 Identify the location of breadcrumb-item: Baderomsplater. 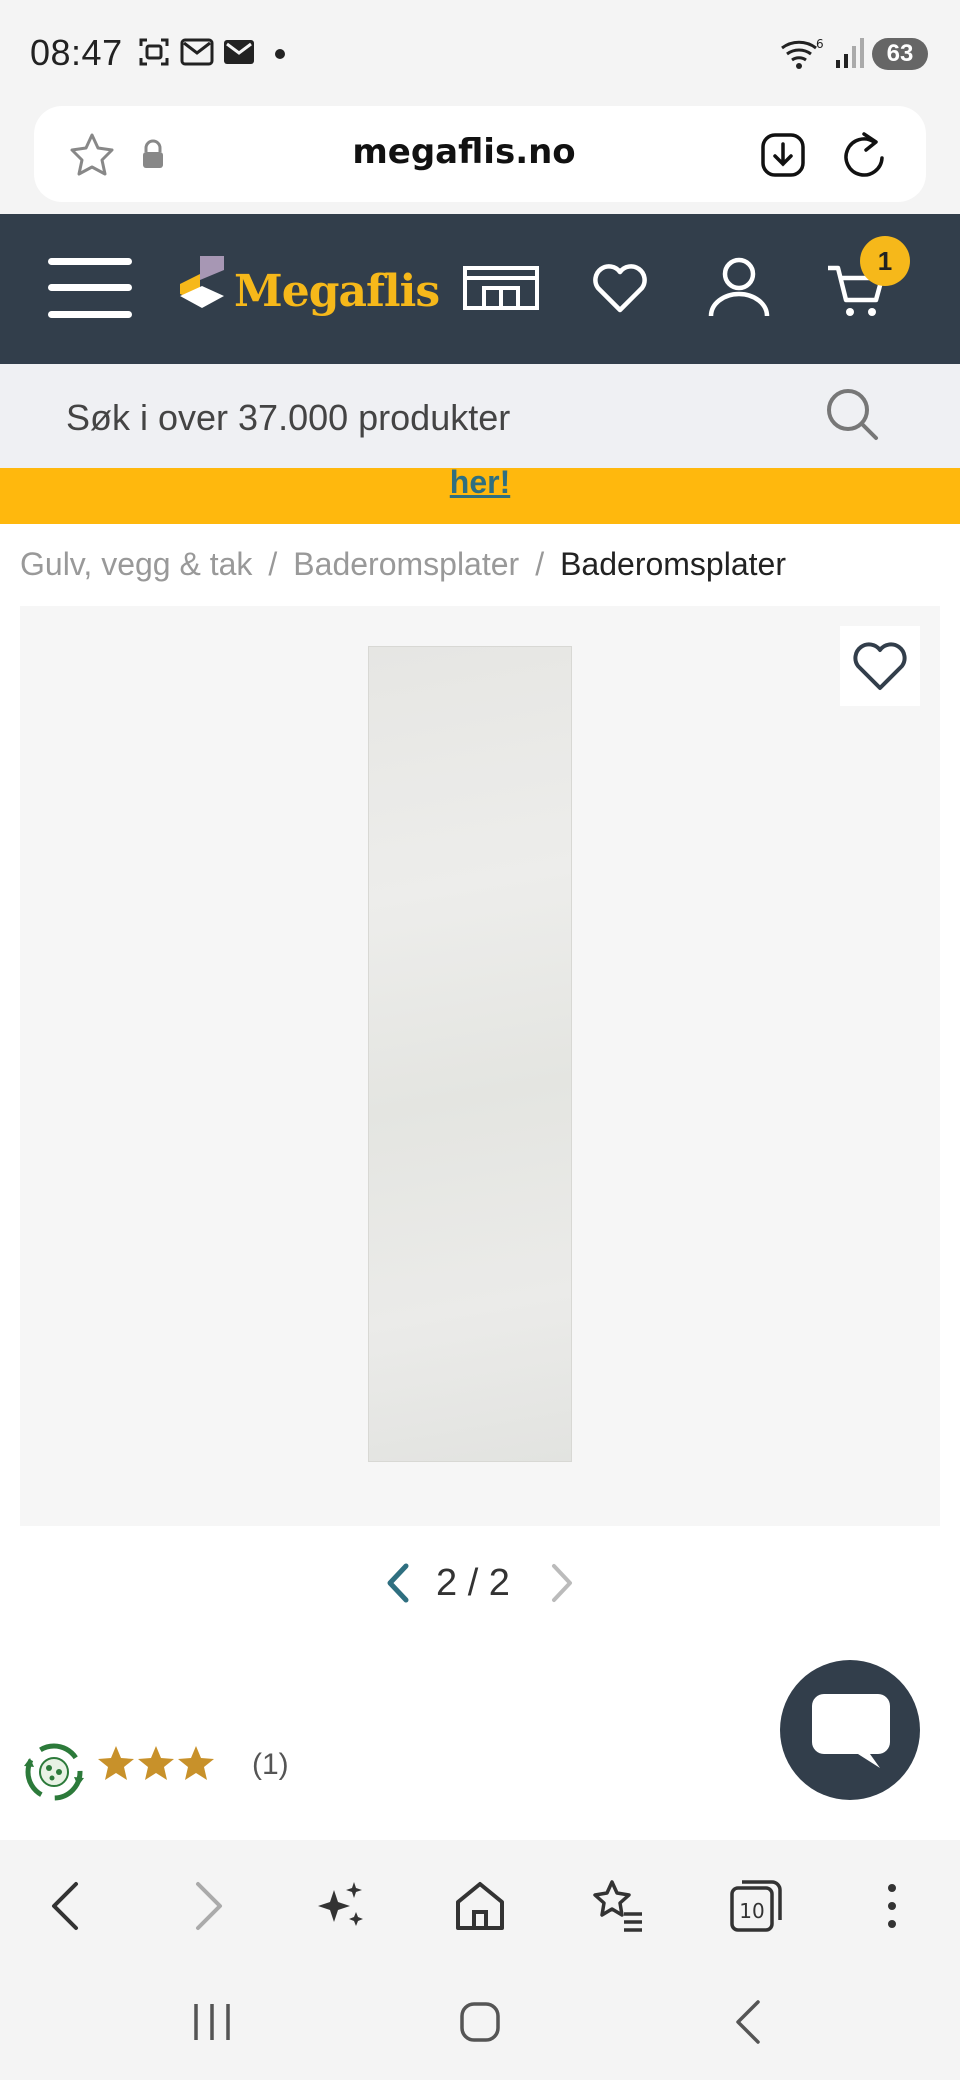
(406, 564).